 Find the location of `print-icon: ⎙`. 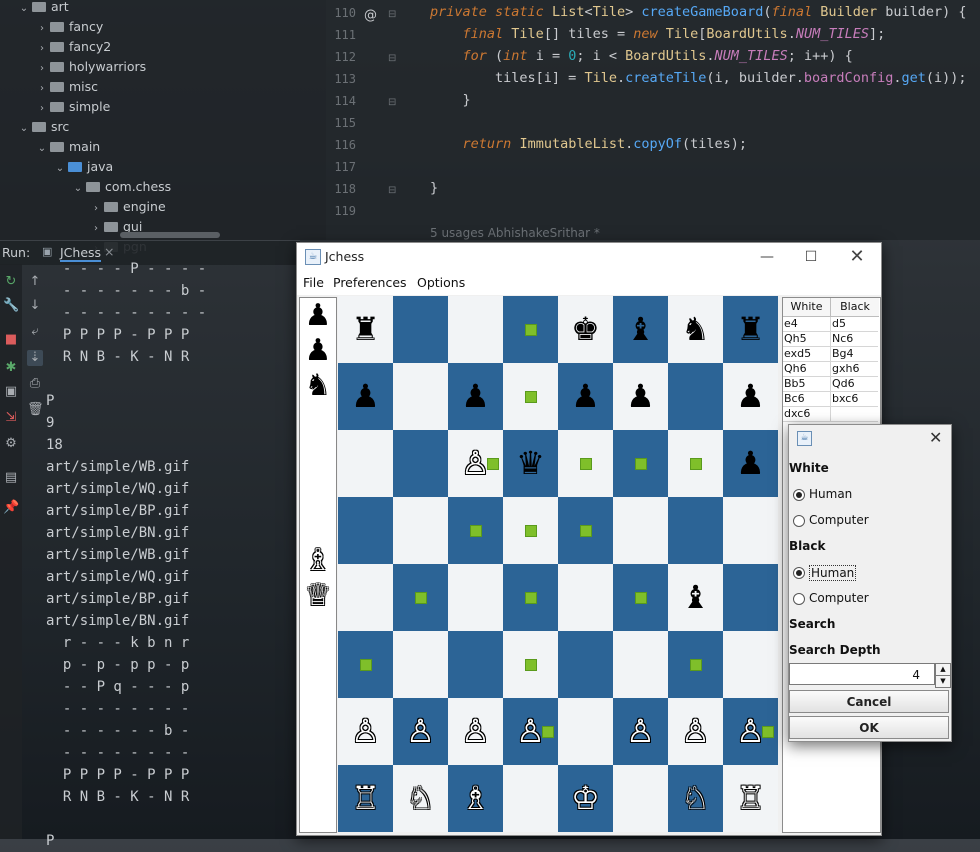

print-icon: ⎙ is located at coordinates (35, 384).